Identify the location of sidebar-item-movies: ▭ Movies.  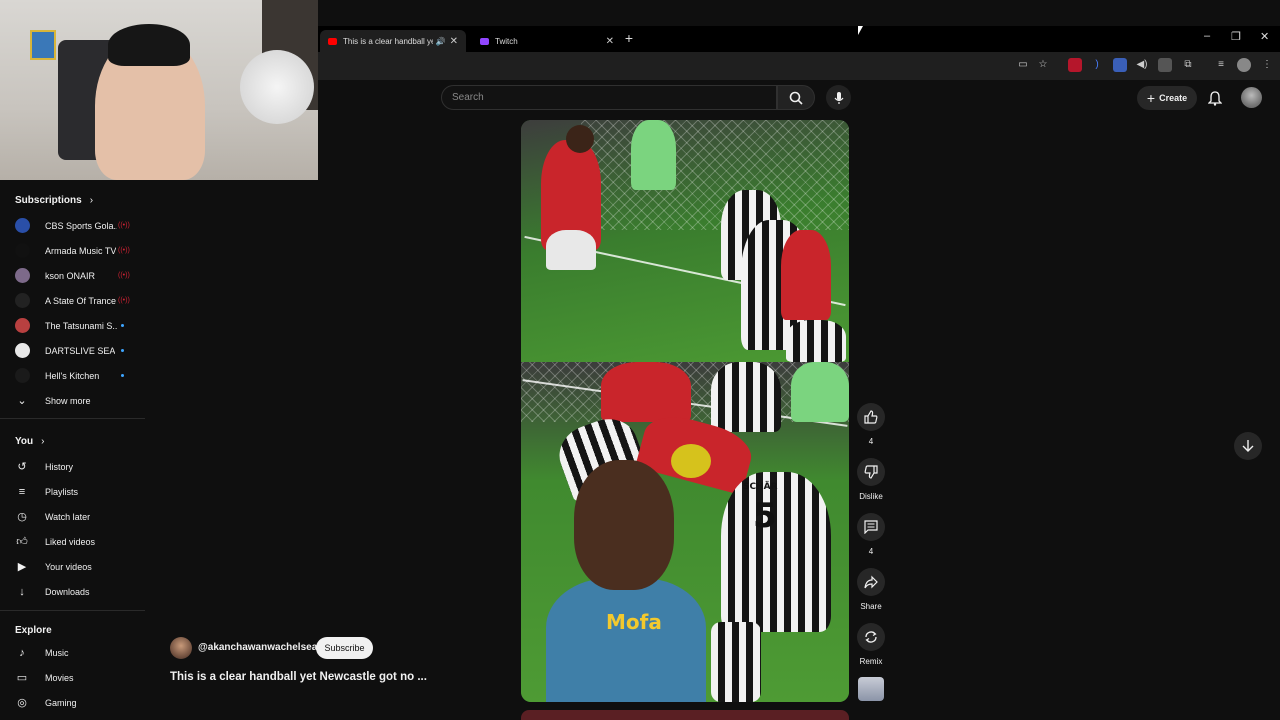
(72, 677).